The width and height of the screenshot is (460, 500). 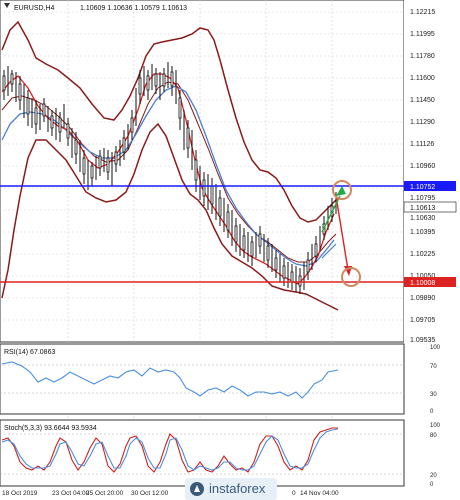 I want to click on svg-text: 1.09705, so click(x=422, y=320).